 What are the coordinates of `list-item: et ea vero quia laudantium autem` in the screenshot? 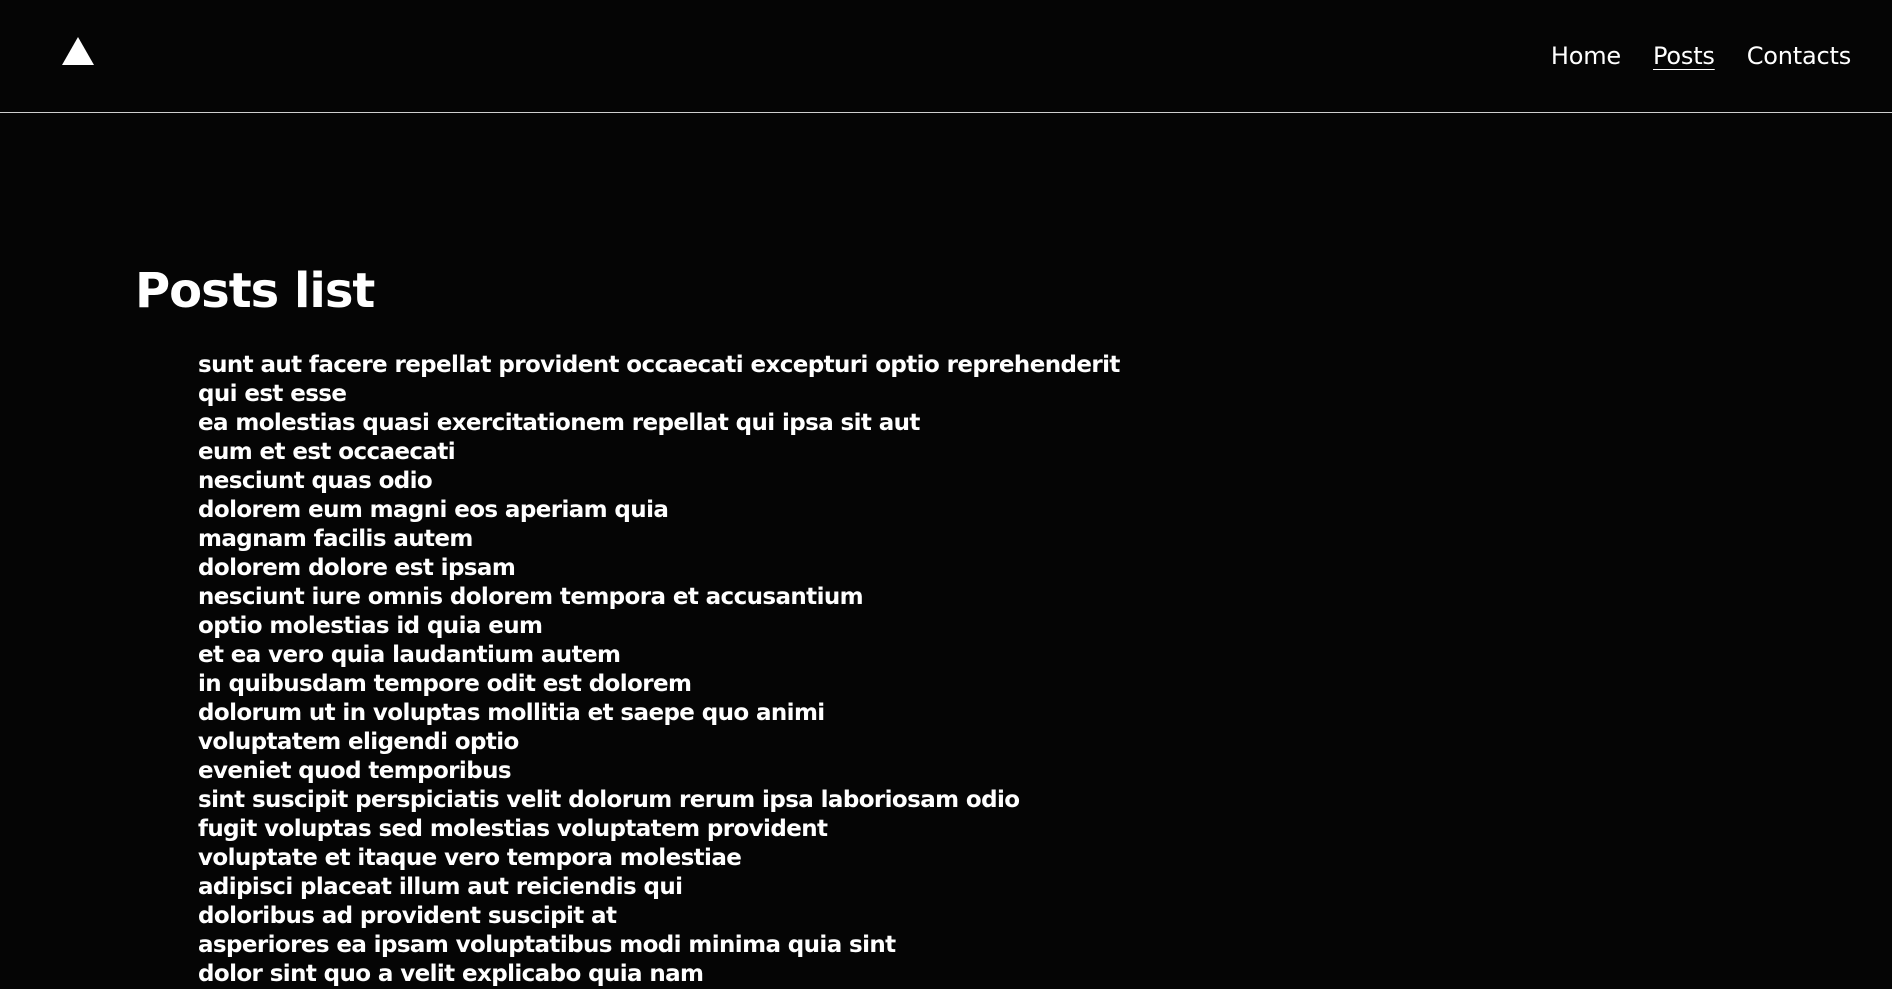 It's located at (659, 655).